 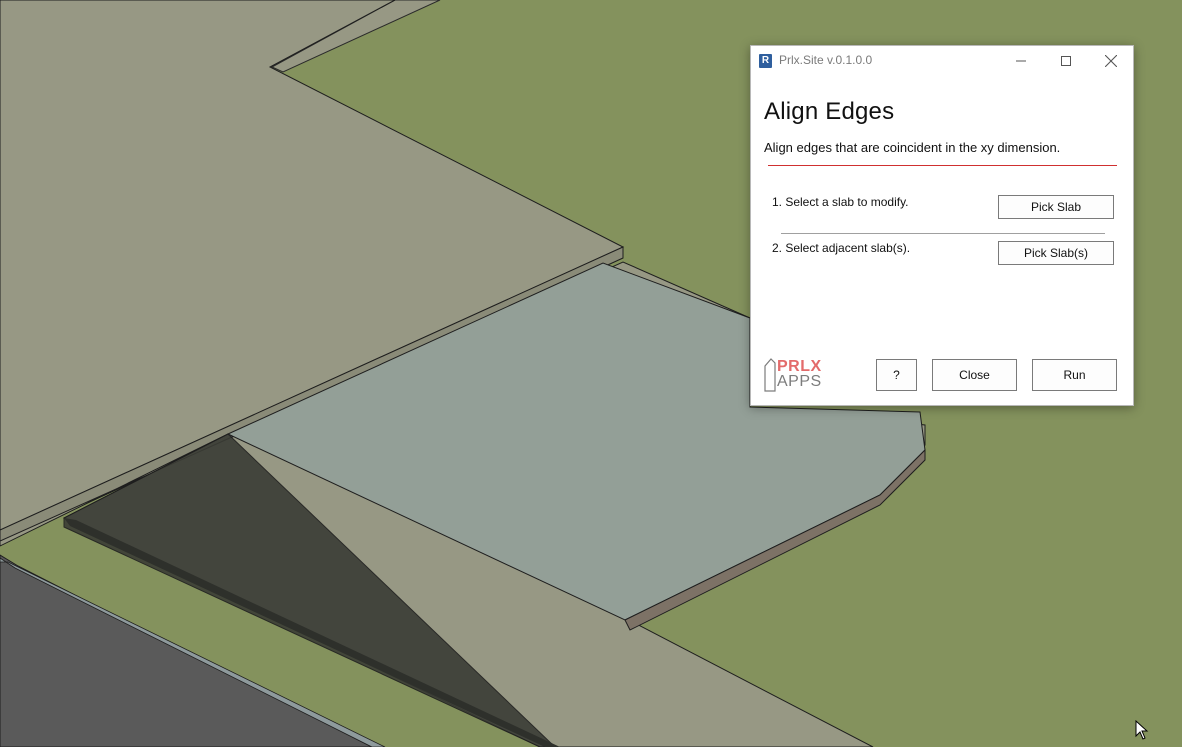 What do you see at coordinates (826, 60) in the screenshot?
I see `window-title: Prlx.Site v.0.1.0.0` at bounding box center [826, 60].